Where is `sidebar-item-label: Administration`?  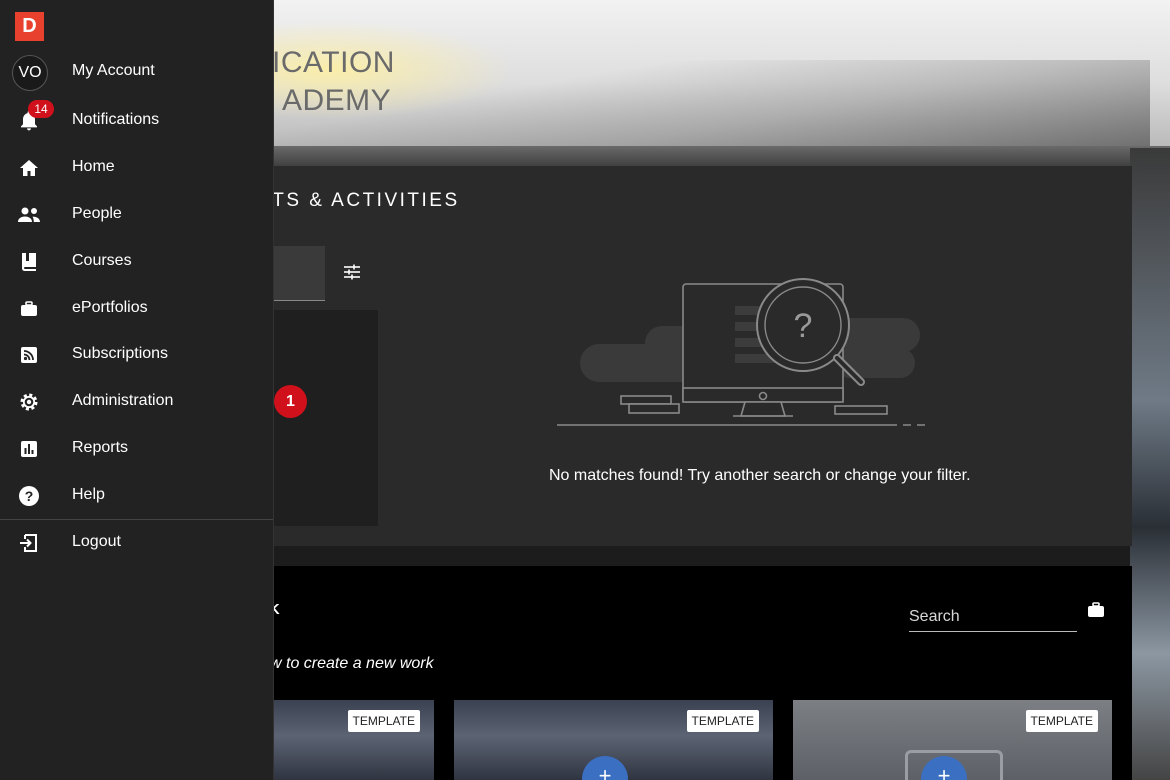 sidebar-item-label: Administration is located at coordinates (123, 400).